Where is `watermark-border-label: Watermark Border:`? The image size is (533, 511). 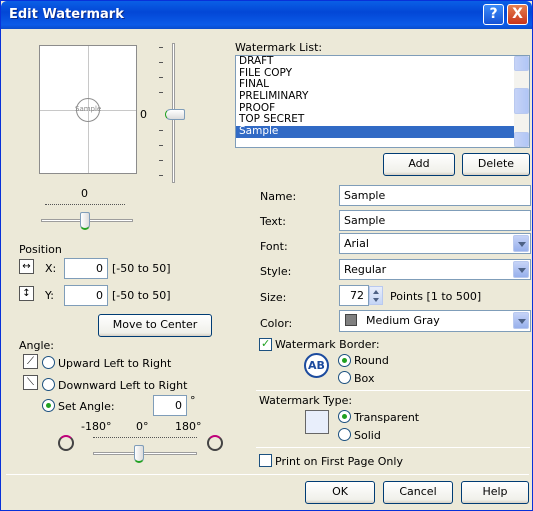 watermark-border-label: Watermark Border: is located at coordinates (327, 344).